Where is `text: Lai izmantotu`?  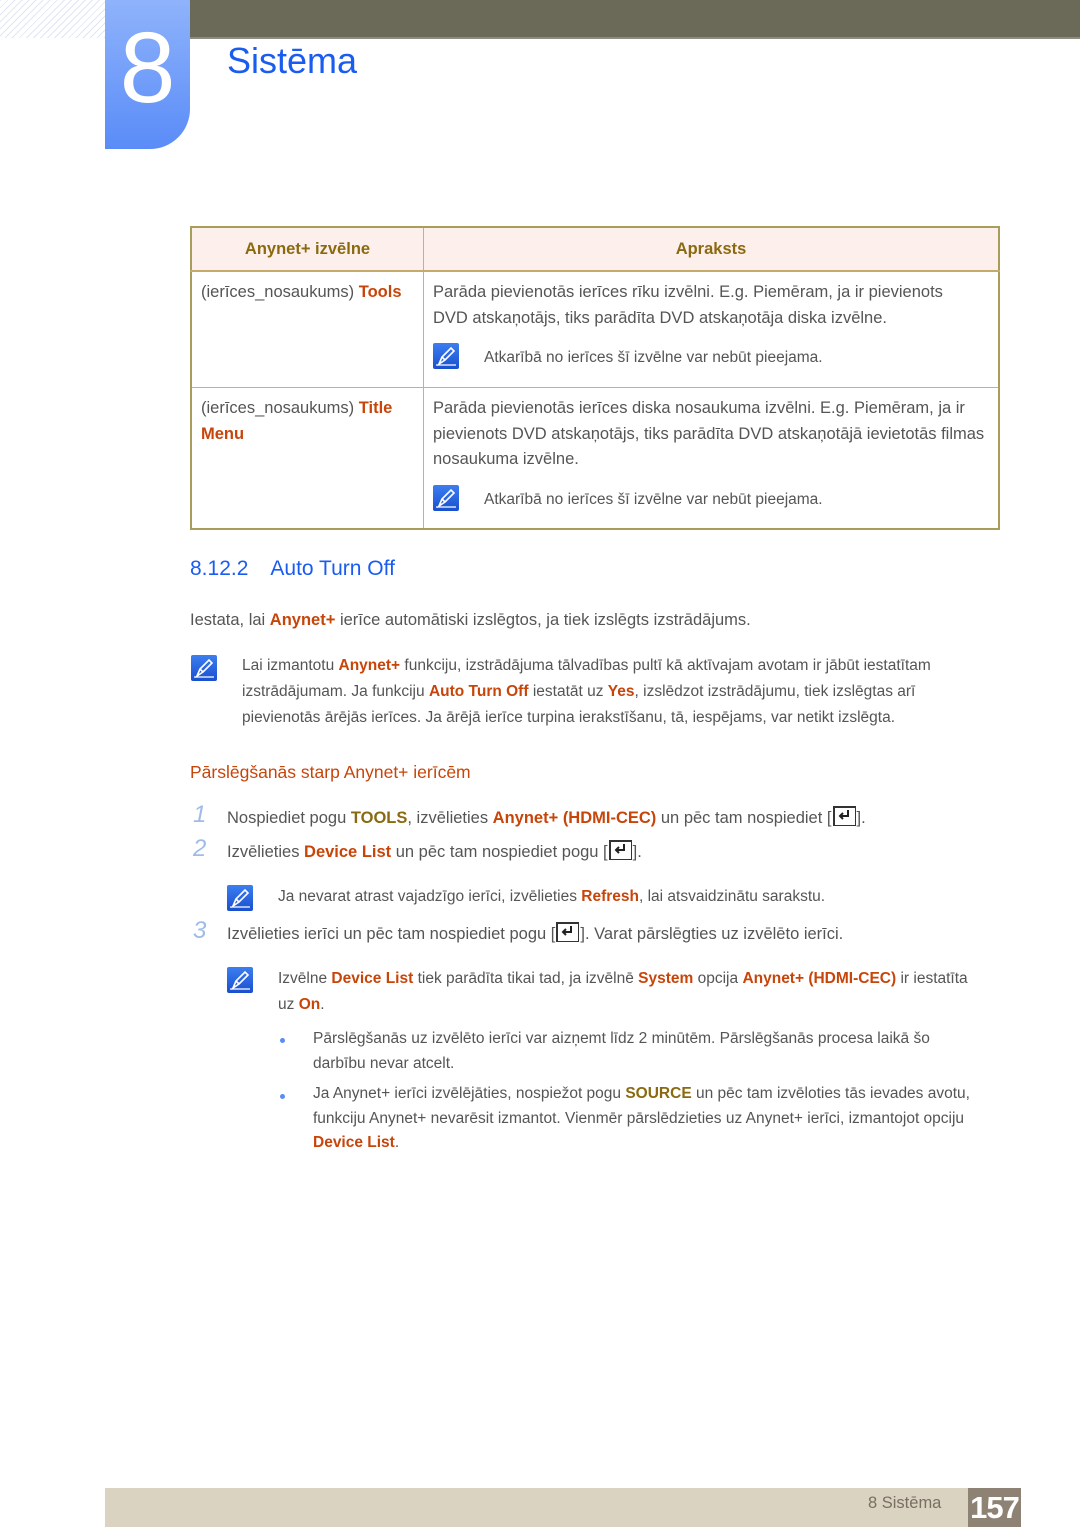
text: Lai izmantotu is located at coordinates (290, 665).